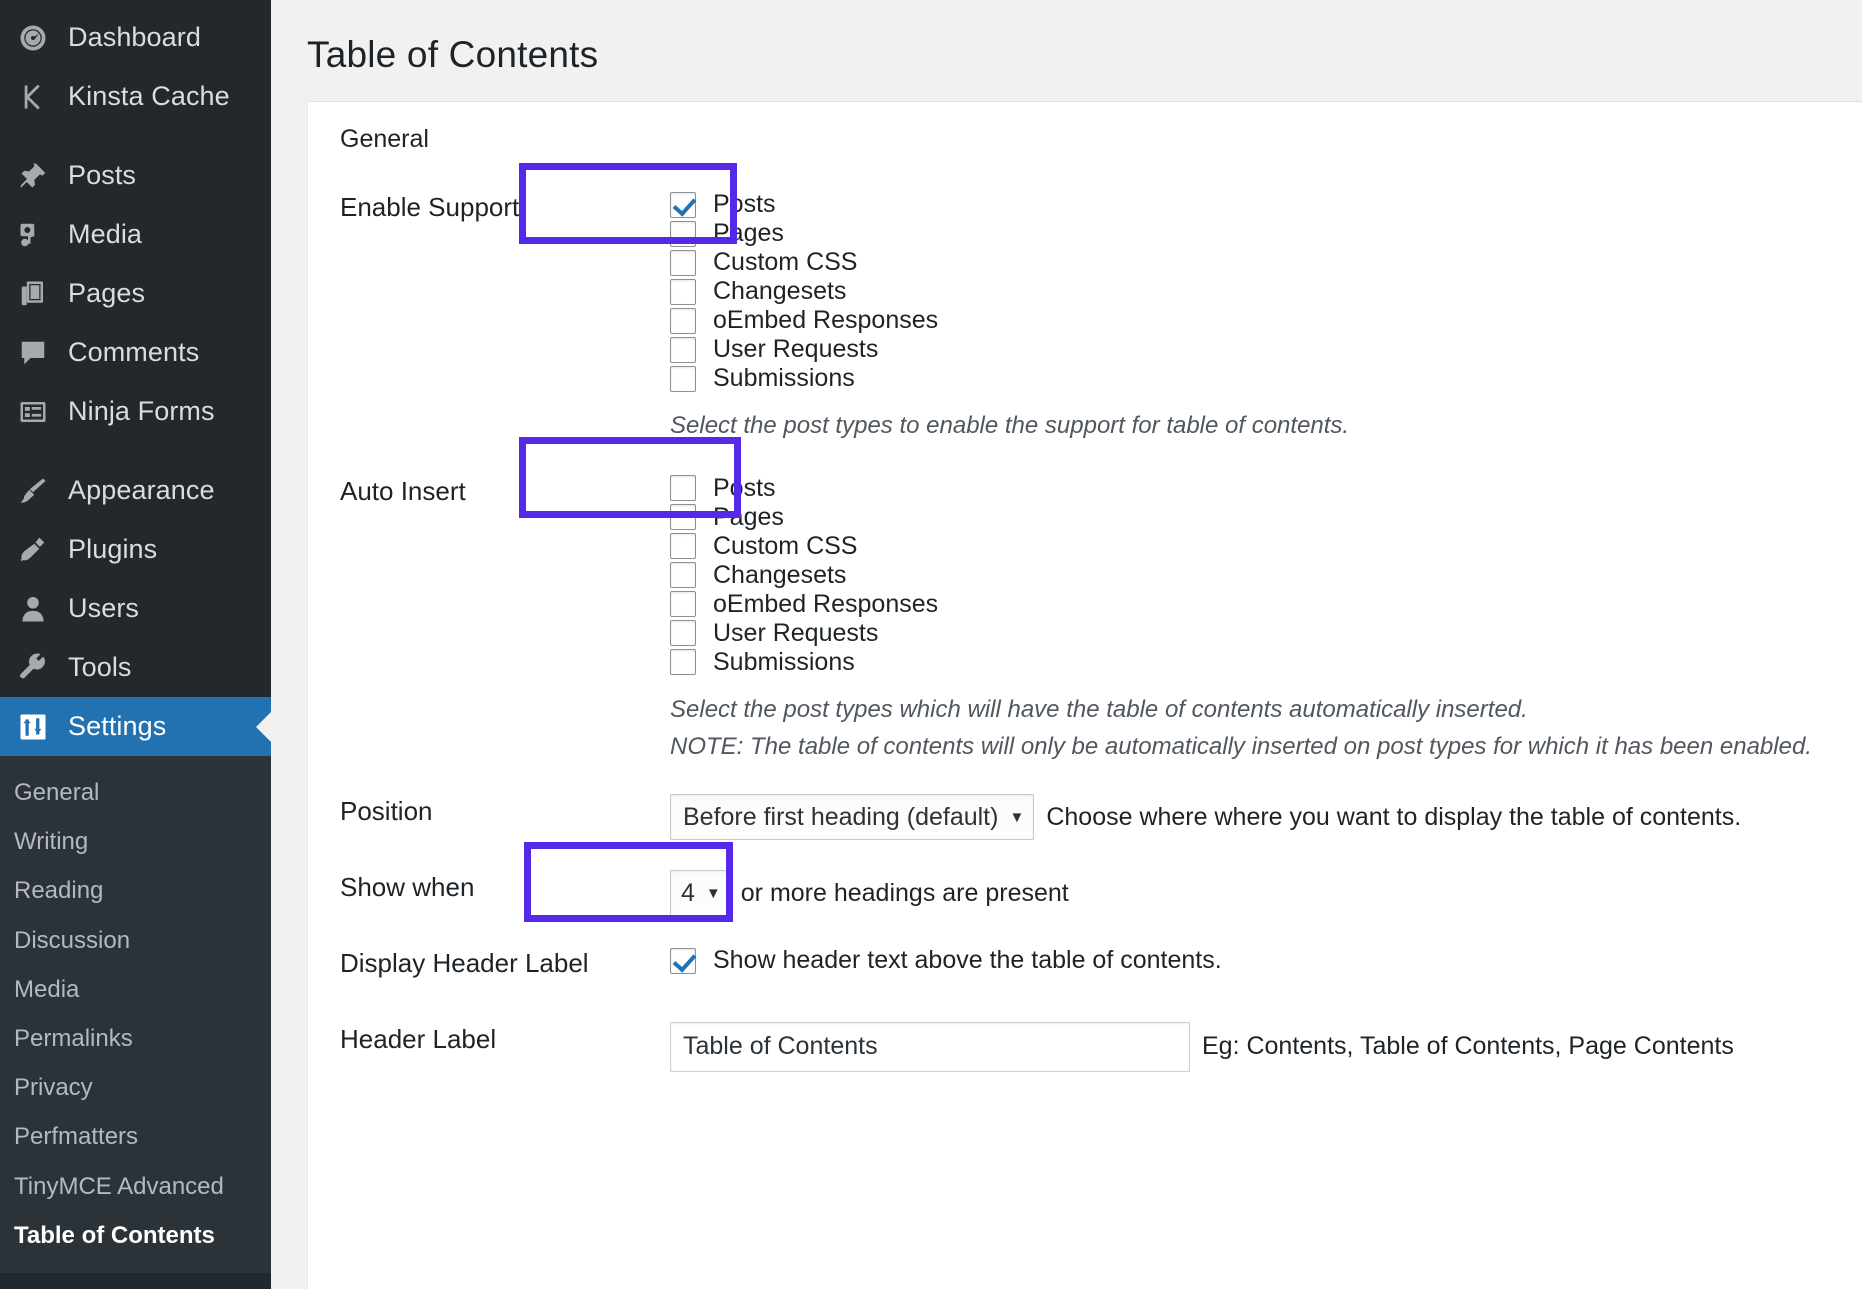 This screenshot has width=1862, height=1289. What do you see at coordinates (683, 633) in the screenshot?
I see `auto-insert-user-requests-checkbox` at bounding box center [683, 633].